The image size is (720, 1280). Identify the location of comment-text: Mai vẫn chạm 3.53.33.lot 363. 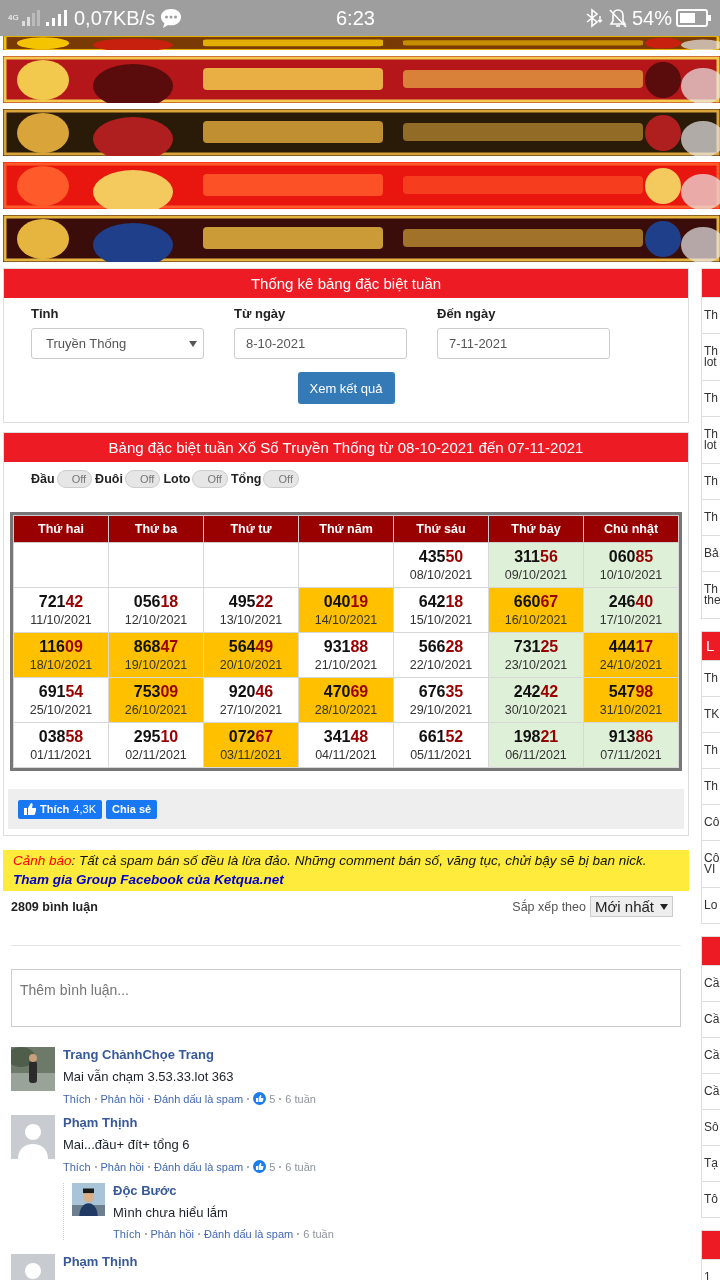
(149, 1076).